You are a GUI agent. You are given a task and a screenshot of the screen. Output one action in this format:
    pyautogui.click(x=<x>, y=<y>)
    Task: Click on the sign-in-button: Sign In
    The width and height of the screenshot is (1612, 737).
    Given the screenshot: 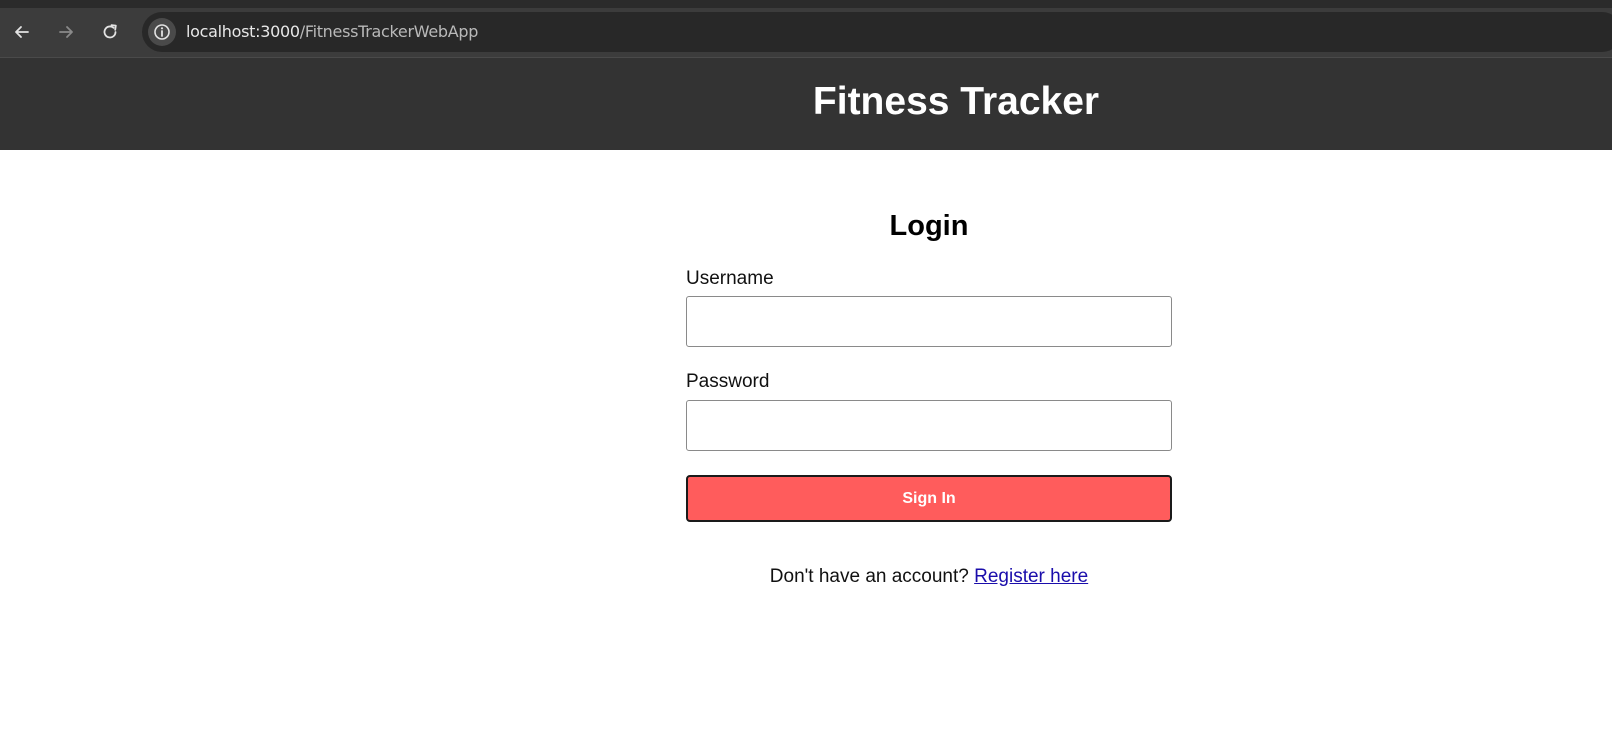 What is the action you would take?
    pyautogui.click(x=929, y=498)
    